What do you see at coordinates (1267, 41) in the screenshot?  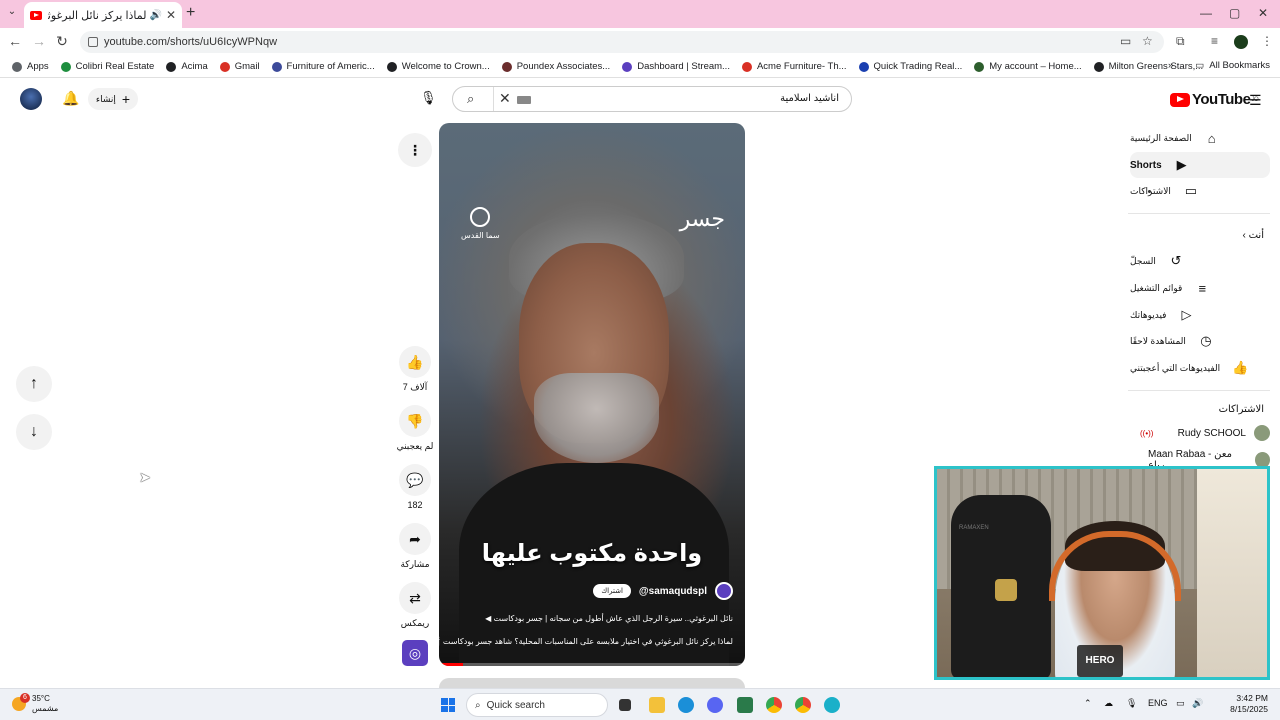 I see `browser-menu-icon: ⋮` at bounding box center [1267, 41].